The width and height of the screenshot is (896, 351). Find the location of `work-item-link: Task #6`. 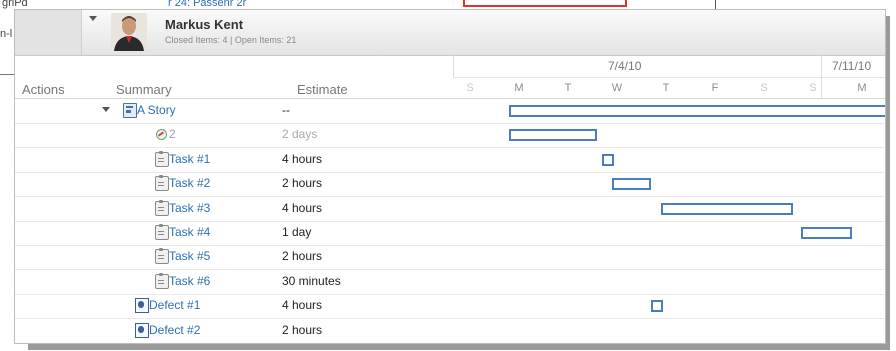

work-item-link: Task #6 is located at coordinates (189, 281).